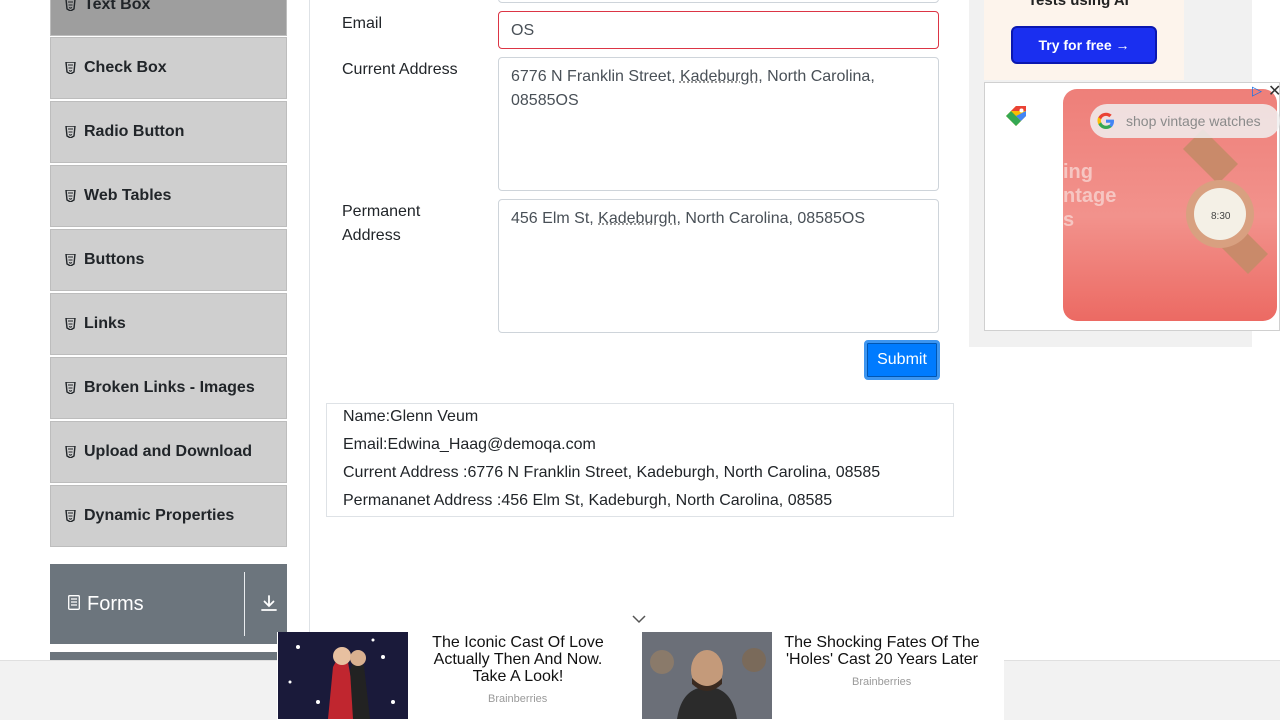  What do you see at coordinates (168, 604) in the screenshot?
I see `sidebar-group-forms: Forms` at bounding box center [168, 604].